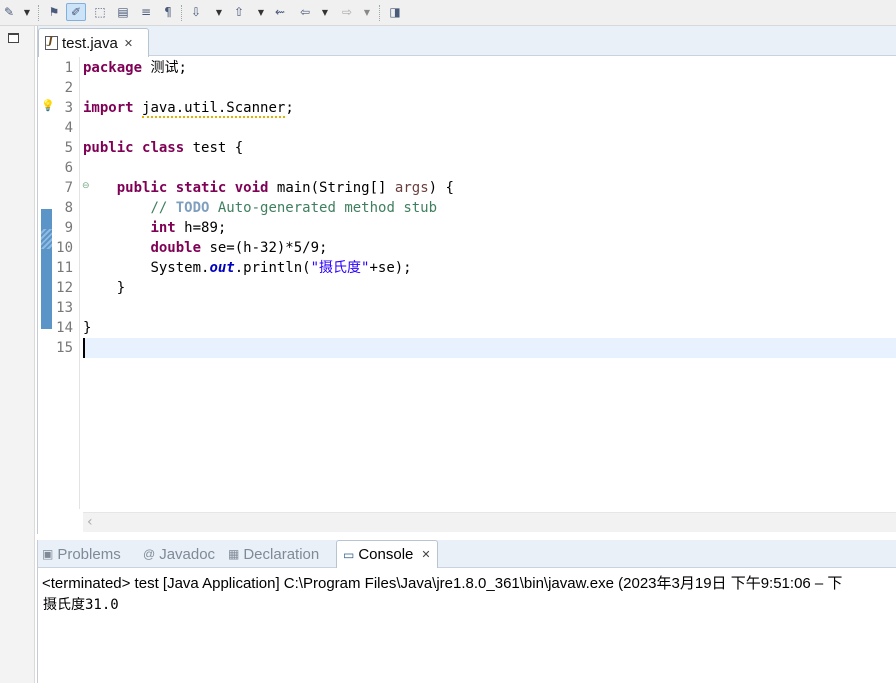  I want to click on left-trim-stack, so click(17, 354).